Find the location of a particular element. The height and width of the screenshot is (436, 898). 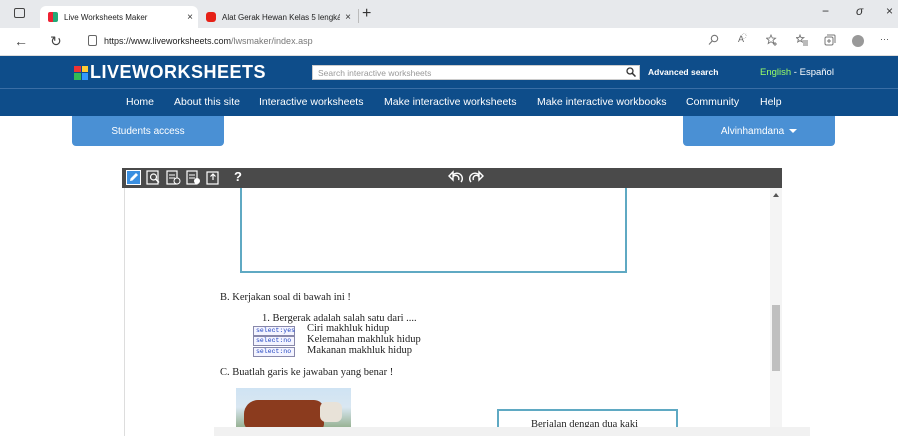

liveworksheets-favicon-icon is located at coordinates (53, 17).